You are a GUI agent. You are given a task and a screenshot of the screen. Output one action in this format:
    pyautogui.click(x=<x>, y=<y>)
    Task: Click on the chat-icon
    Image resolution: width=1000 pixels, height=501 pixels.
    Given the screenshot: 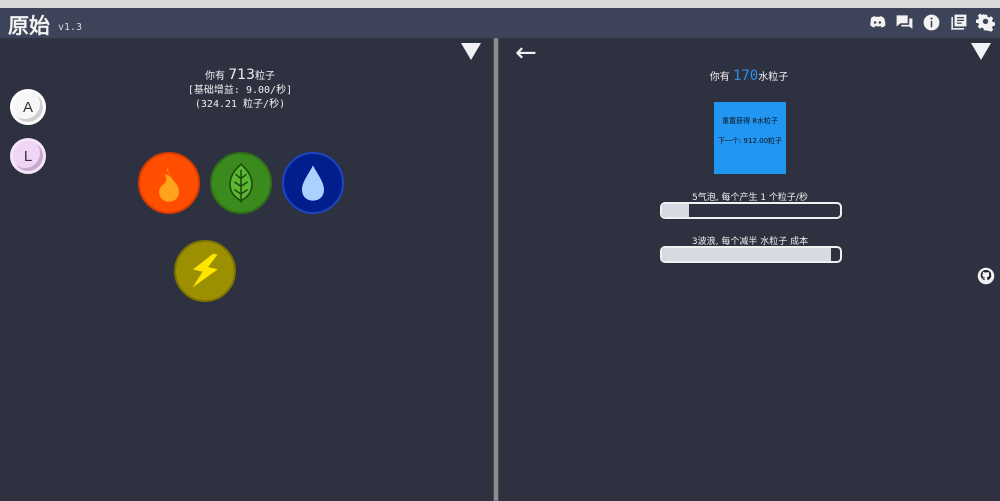 What is the action you would take?
    pyautogui.click(x=904, y=22)
    